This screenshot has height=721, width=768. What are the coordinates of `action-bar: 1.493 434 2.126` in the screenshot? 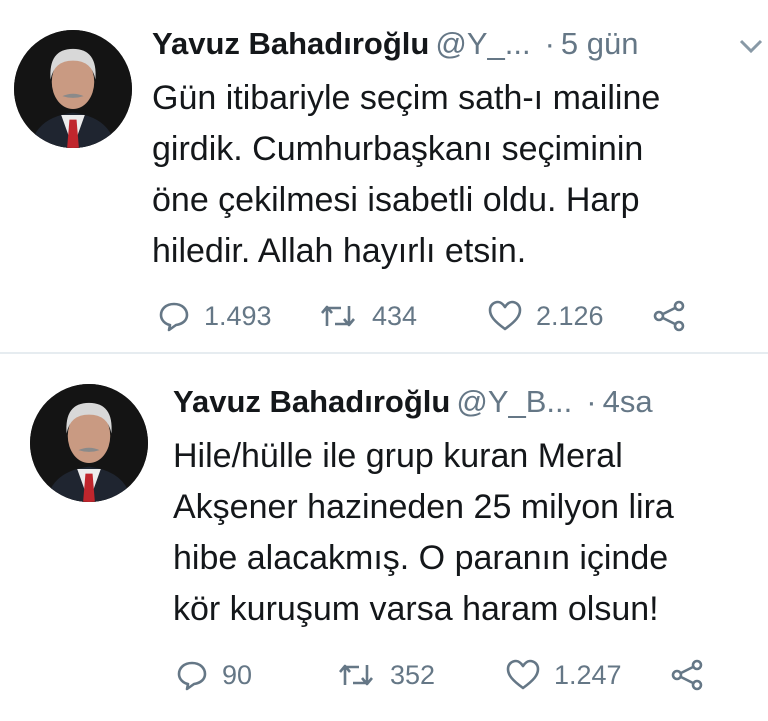 It's located at (422, 316).